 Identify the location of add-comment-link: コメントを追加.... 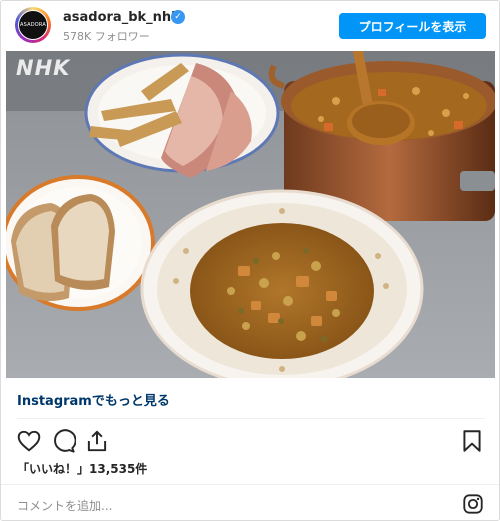
(64, 505).